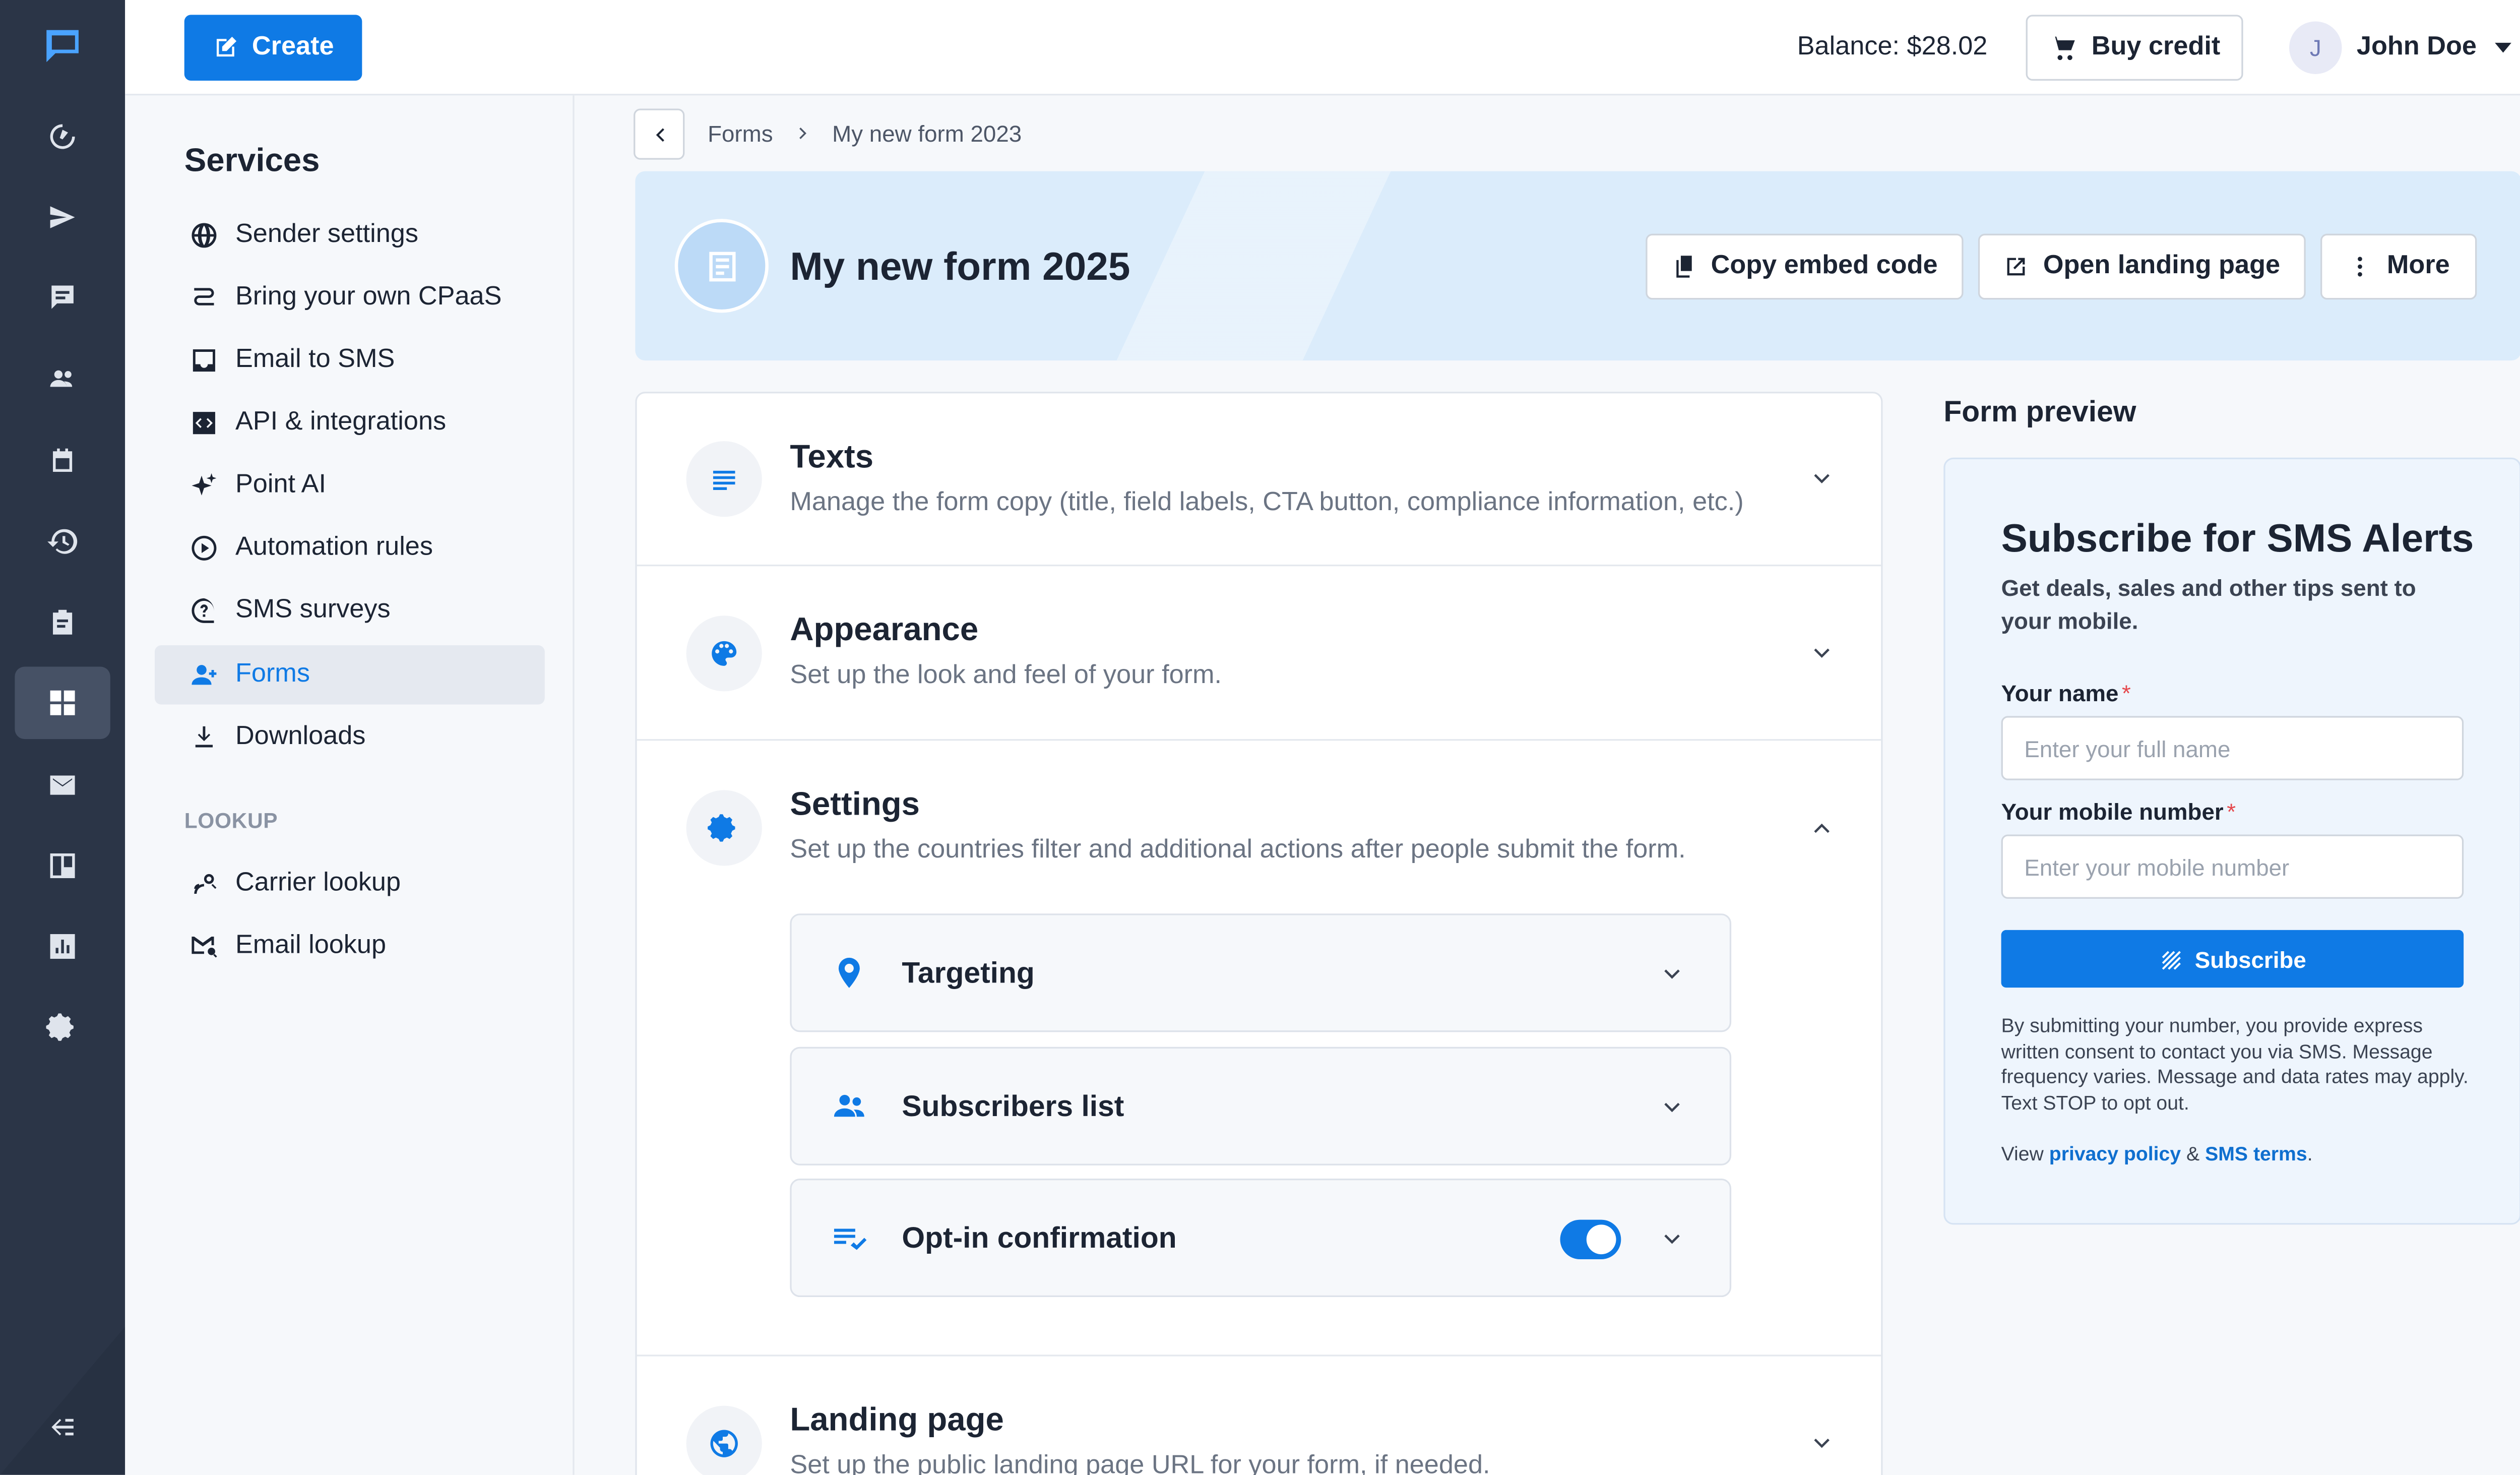 The height and width of the screenshot is (1475, 2520). Describe the element at coordinates (326, 234) in the screenshot. I see `sidebar-item-label: Sender settings` at that location.